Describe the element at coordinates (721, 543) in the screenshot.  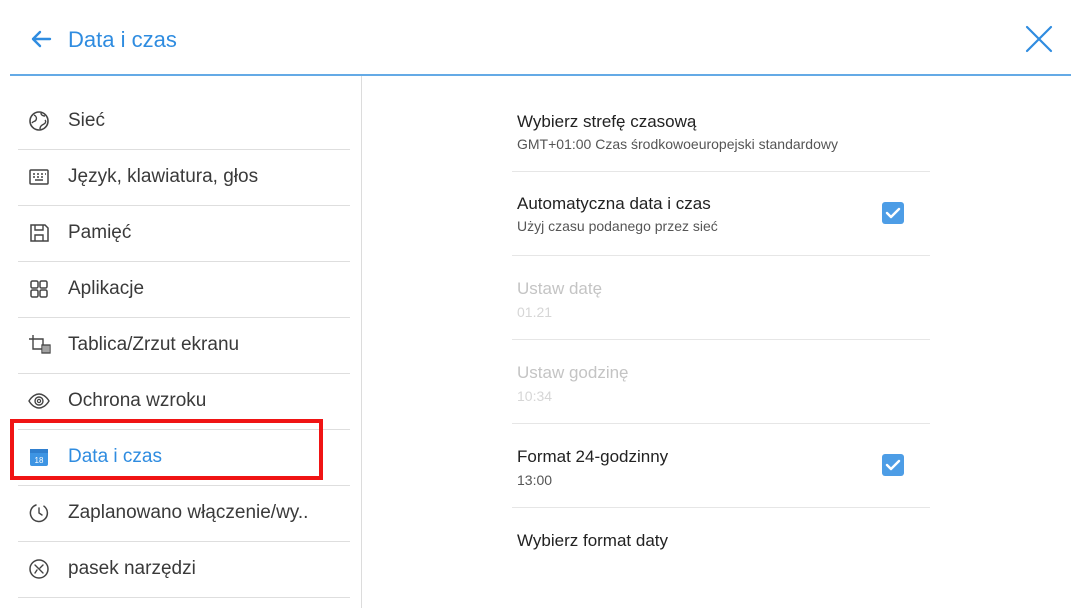
I see `date-format-row: Wybierz format daty` at that location.